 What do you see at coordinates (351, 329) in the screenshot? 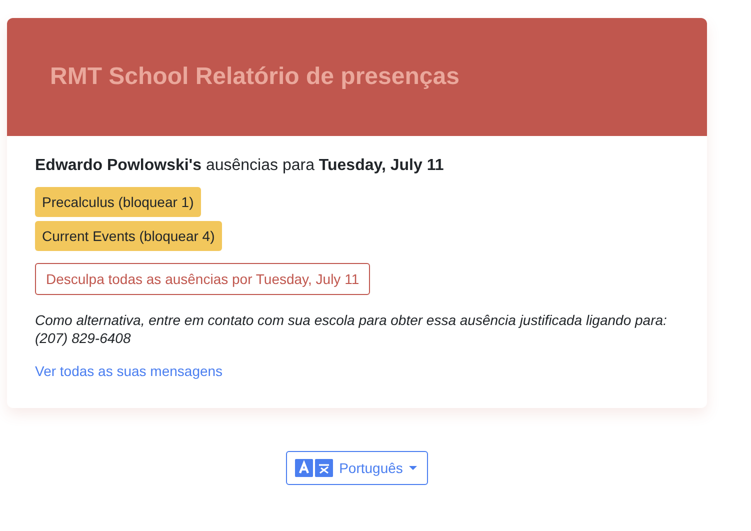
I see `note-text: Como alternativa, entre em contato com sua escola para obter essa ausência justificada ligando para: (207) 829-6408` at bounding box center [351, 329].